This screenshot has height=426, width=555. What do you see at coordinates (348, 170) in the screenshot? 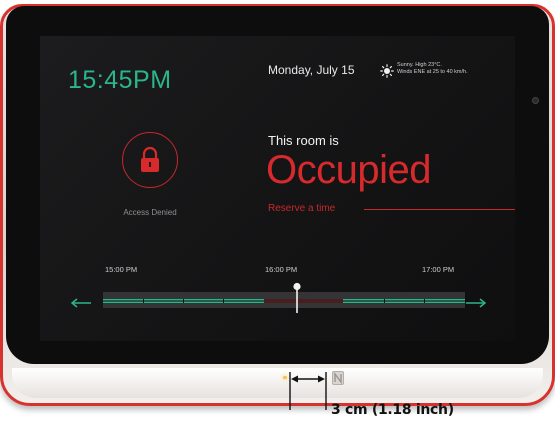
I see `room-status: Occupied` at bounding box center [348, 170].